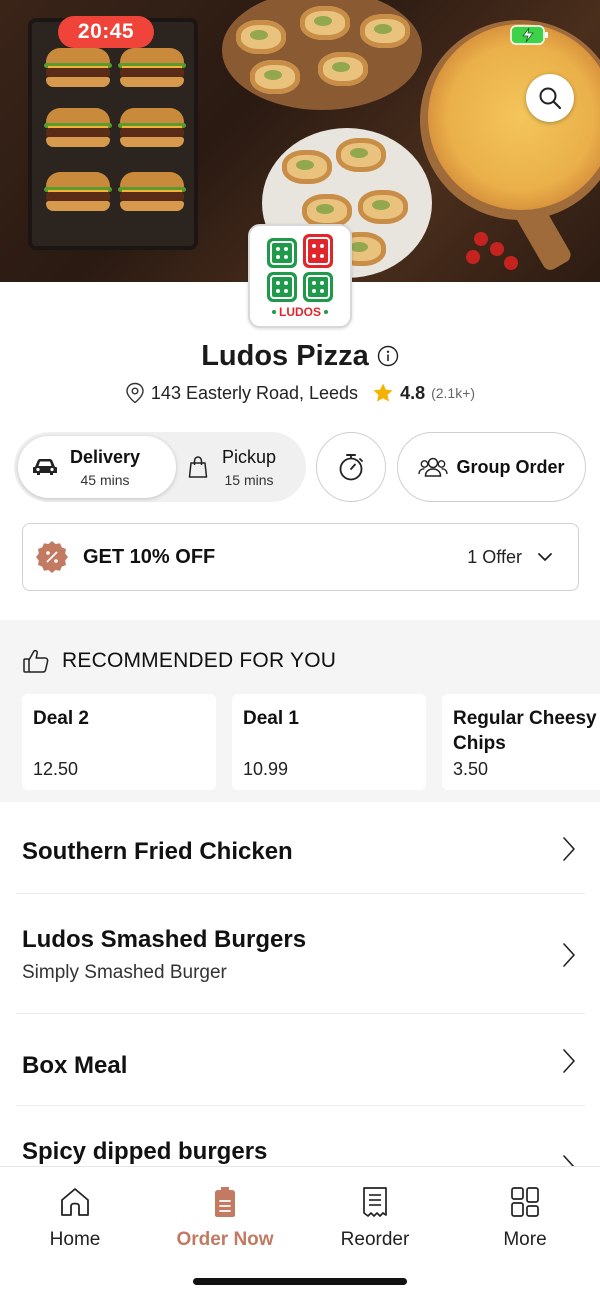 This screenshot has height=1298, width=600. Describe the element at coordinates (225, 1239) in the screenshot. I see `nav-order-now-label: Order Now` at that location.